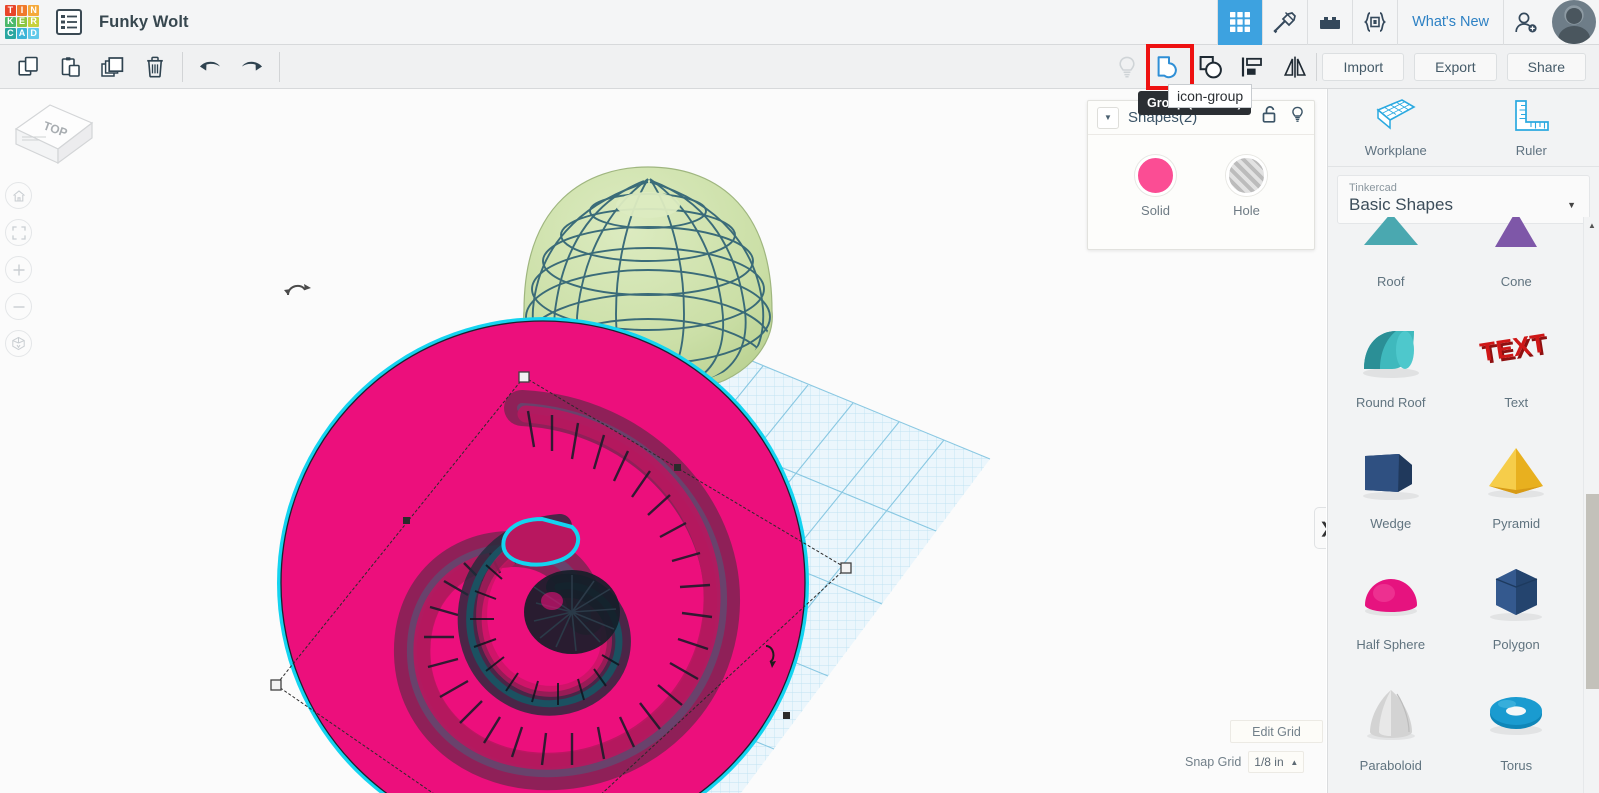  I want to click on sidebar-tools: Workplane Ruler, so click(1463, 128).